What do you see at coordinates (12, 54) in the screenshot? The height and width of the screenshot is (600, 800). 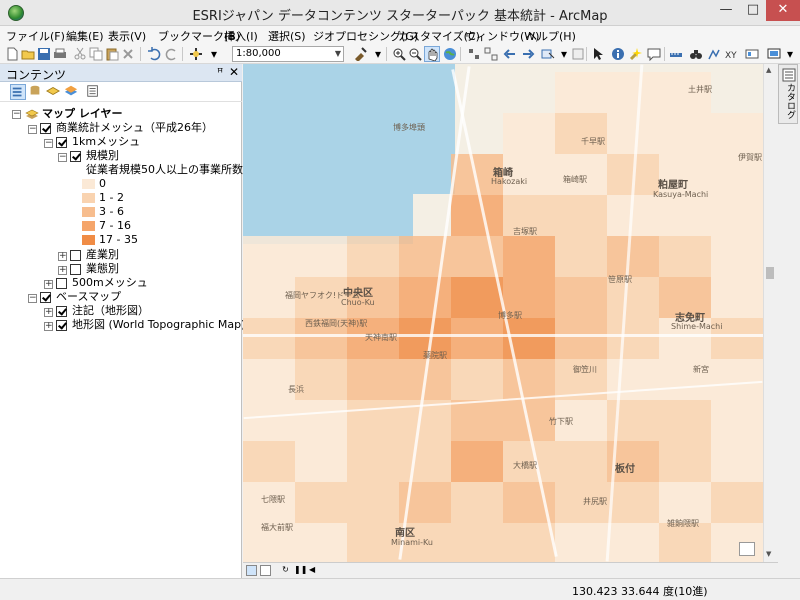 I see `new-document-icon` at bounding box center [12, 54].